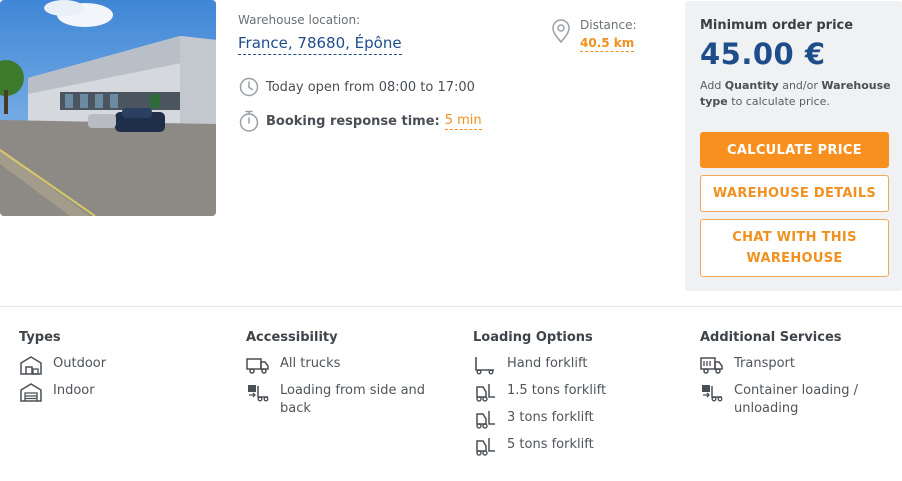 This screenshot has width=902, height=481. I want to click on distance-block: Distance: 40.5 km, so click(593, 35).